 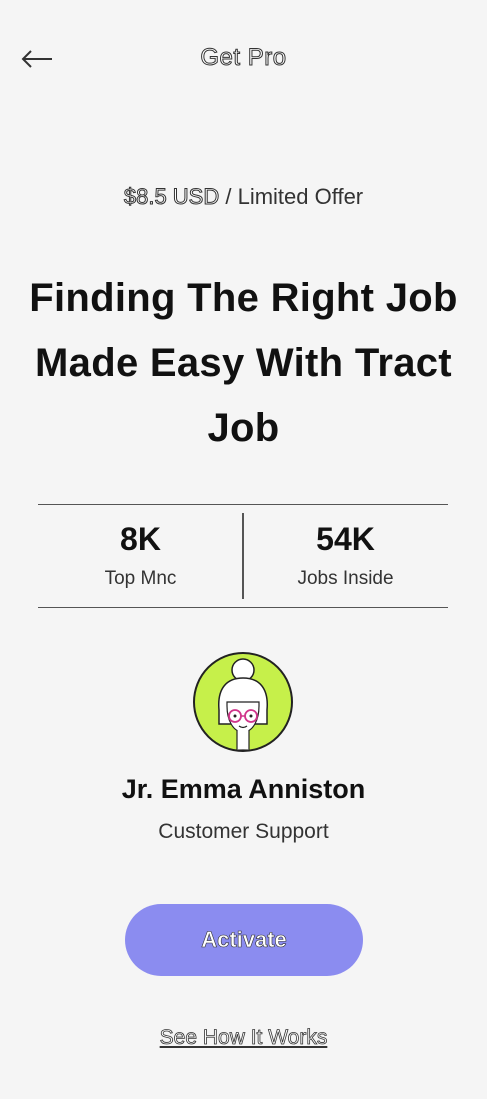 I want to click on stat-value: 8K, so click(x=140, y=539).